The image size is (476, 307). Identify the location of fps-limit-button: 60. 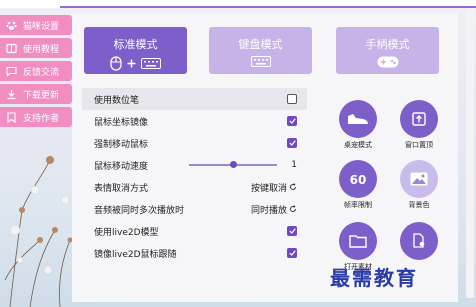
(358, 179).